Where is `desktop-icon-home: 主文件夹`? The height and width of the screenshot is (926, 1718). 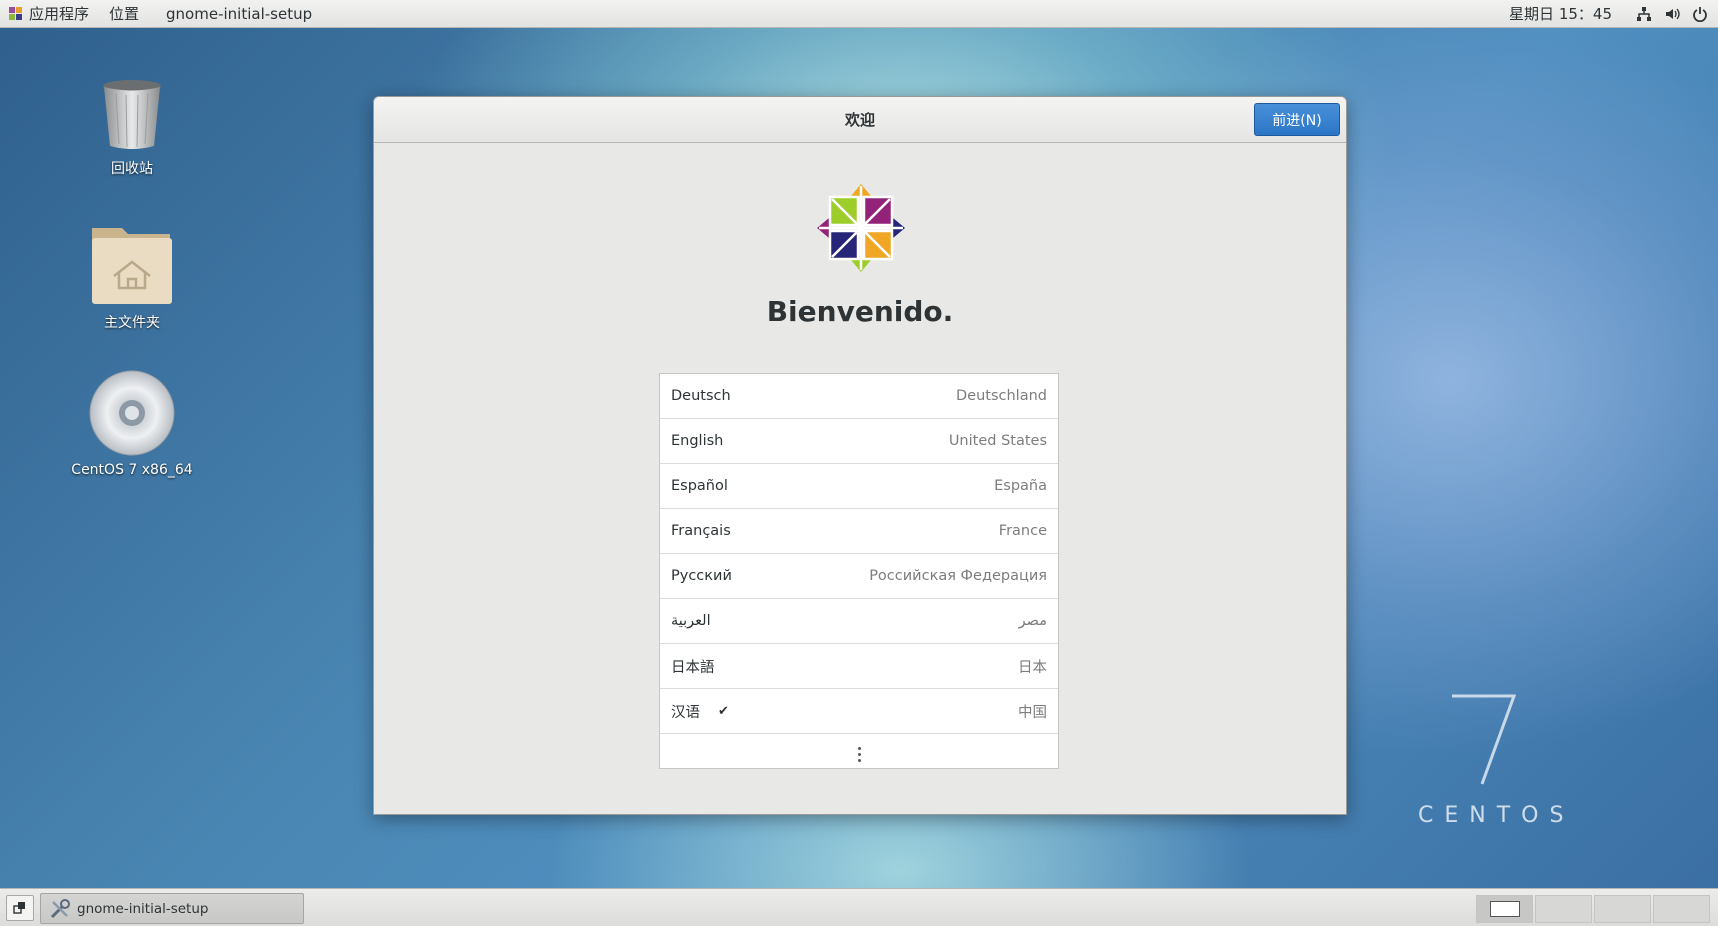 desktop-icon-home: 主文件夹 is located at coordinates (132, 278).